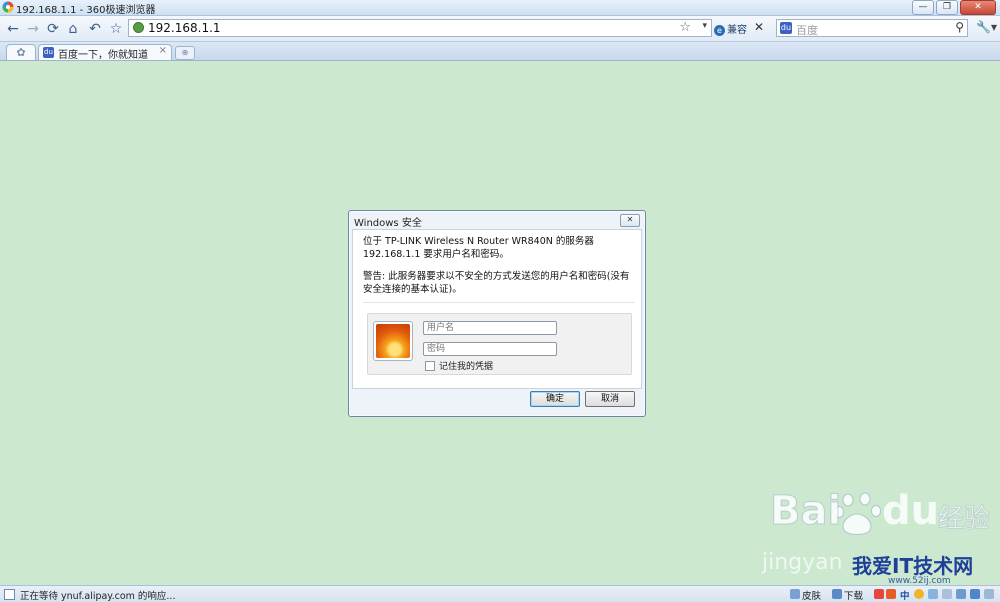  Describe the element at coordinates (872, 28) in the screenshot. I see `search-box: du 百度 ⚲` at that location.